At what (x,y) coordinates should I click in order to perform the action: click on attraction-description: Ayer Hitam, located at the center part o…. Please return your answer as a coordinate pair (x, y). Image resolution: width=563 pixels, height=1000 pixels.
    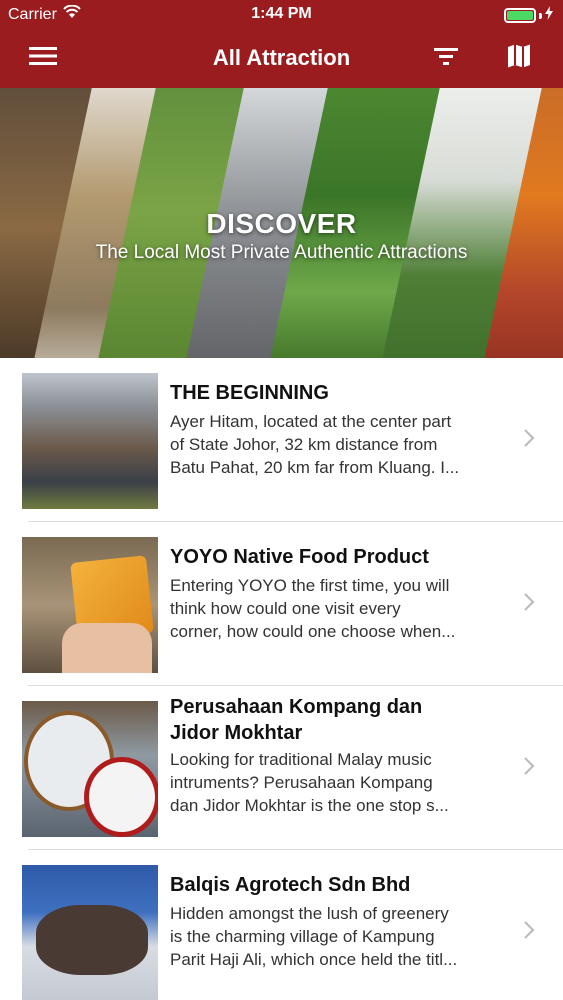
    Looking at the image, I should click on (315, 444).